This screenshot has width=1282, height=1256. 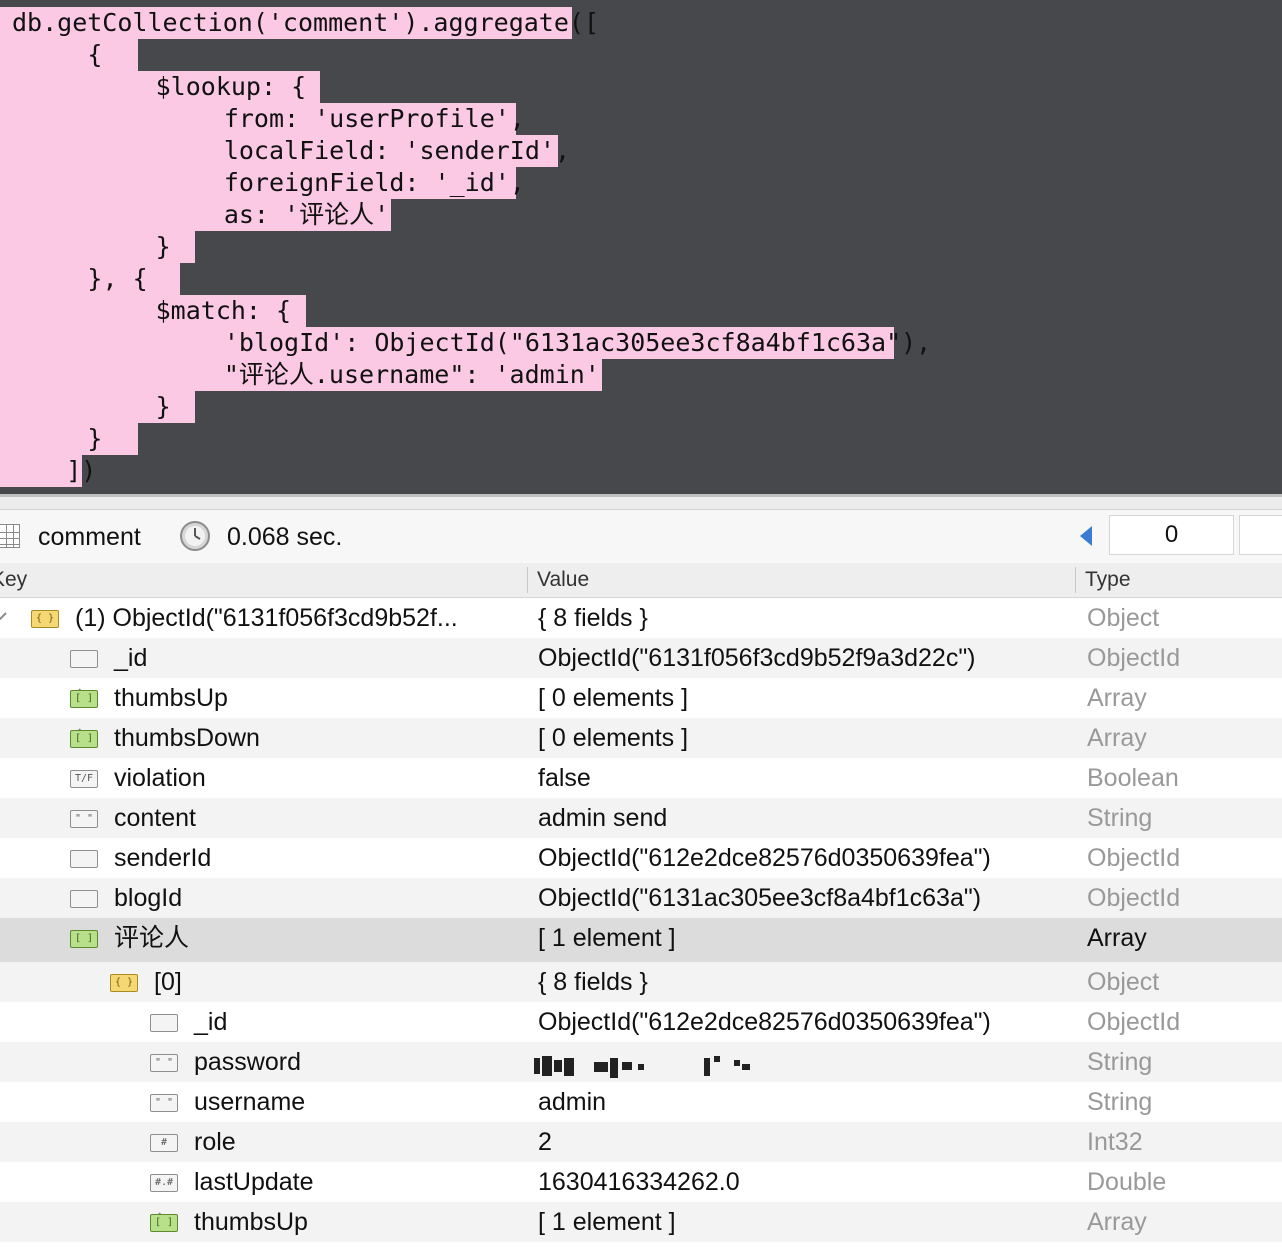 I want to click on row-value: admin, so click(x=572, y=1102).